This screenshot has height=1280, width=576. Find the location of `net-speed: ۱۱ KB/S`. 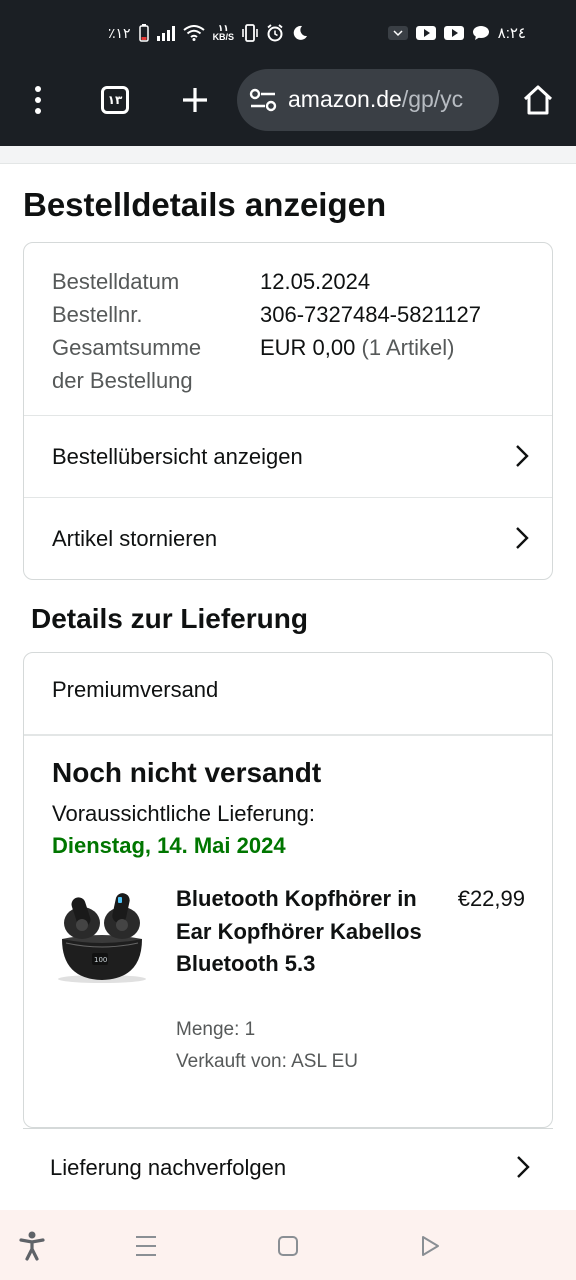

net-speed: ۱۱ KB/S is located at coordinates (224, 33).